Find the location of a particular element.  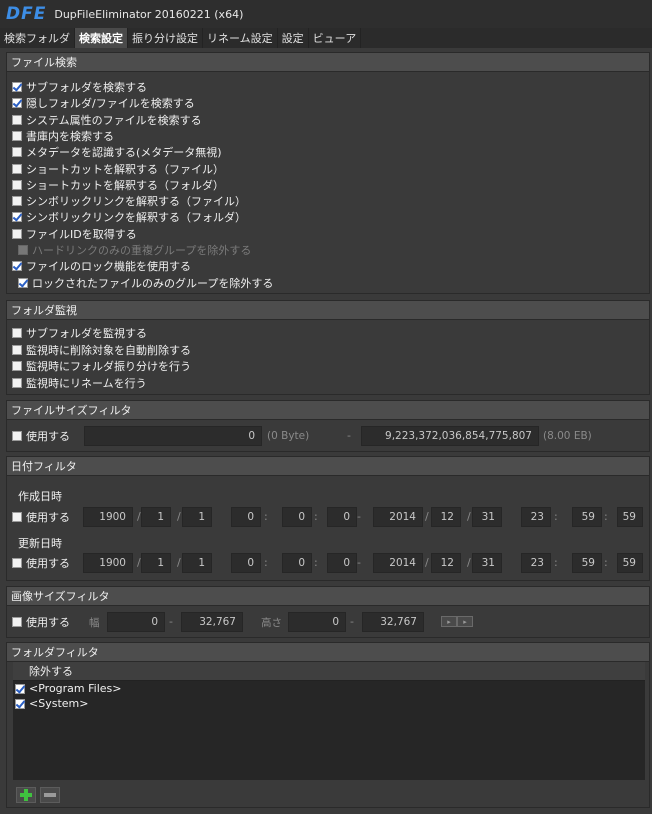

file-search-option: サブフォルダを検索する is located at coordinates (79, 87).